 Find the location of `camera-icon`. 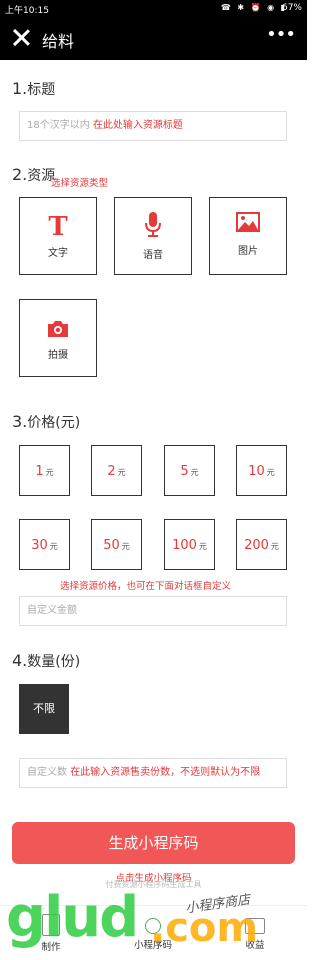

camera-icon is located at coordinates (58, 331).